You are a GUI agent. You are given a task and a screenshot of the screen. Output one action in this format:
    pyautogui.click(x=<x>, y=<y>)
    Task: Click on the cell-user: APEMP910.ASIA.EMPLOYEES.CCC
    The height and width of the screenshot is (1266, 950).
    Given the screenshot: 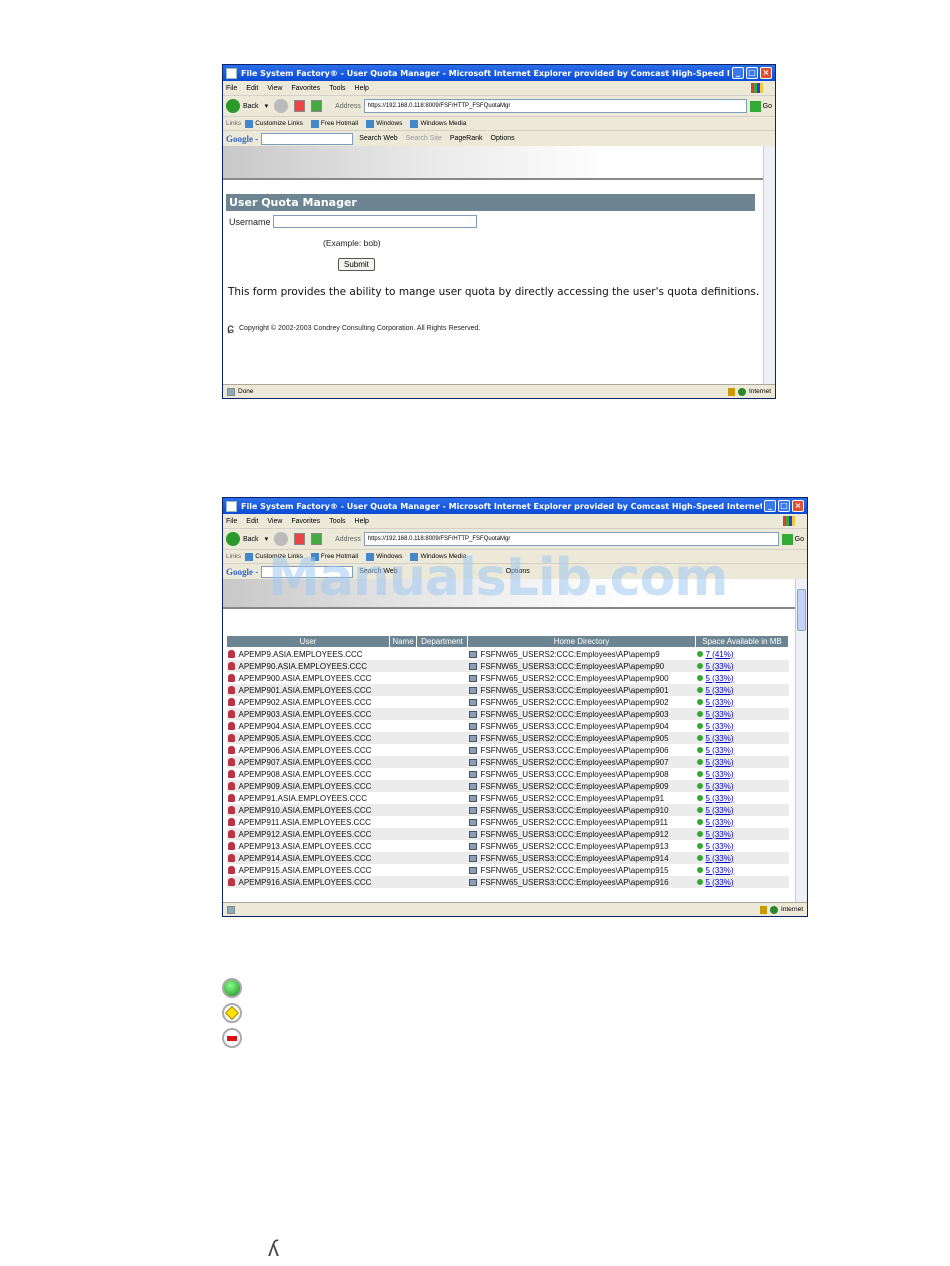 What is the action you would take?
    pyautogui.click(x=308, y=810)
    